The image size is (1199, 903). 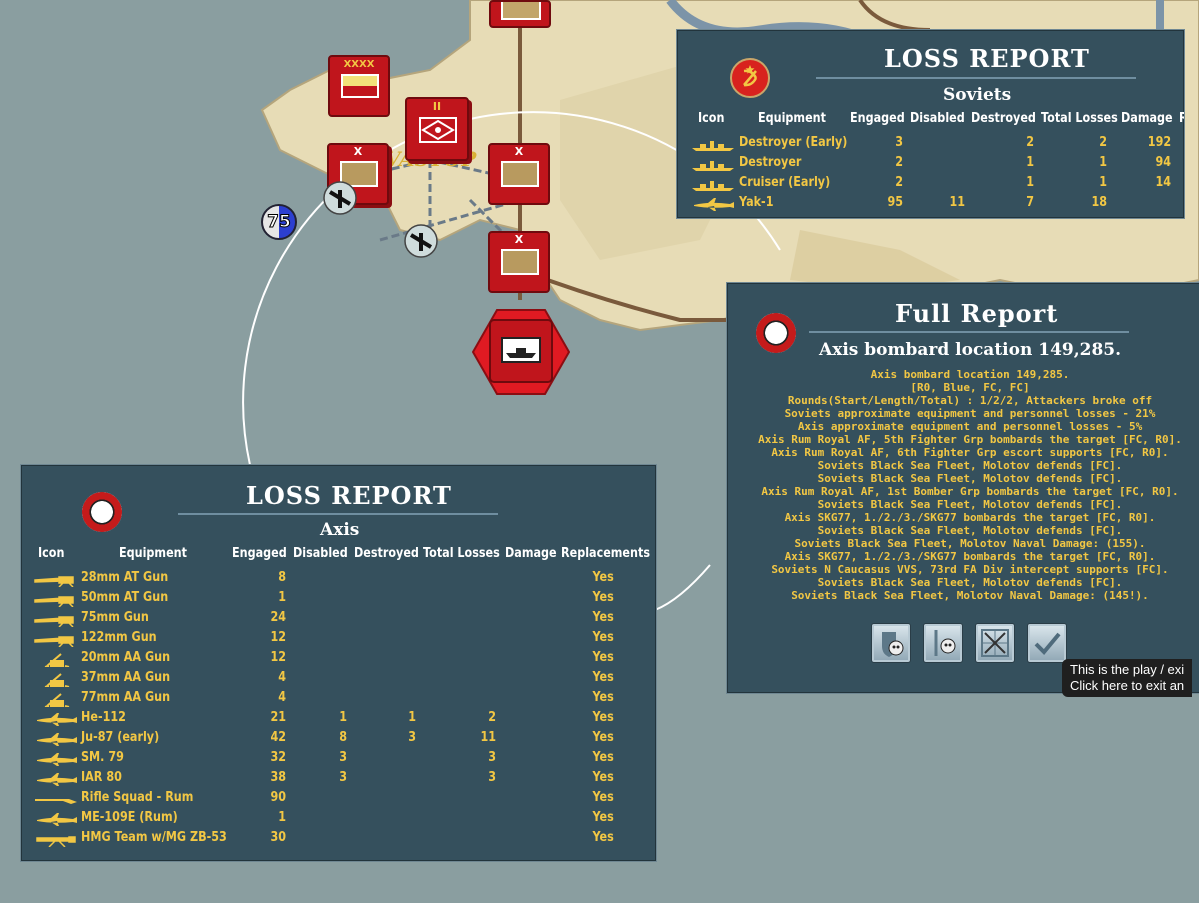 I want to click on confirm-button, so click(x=1047, y=643).